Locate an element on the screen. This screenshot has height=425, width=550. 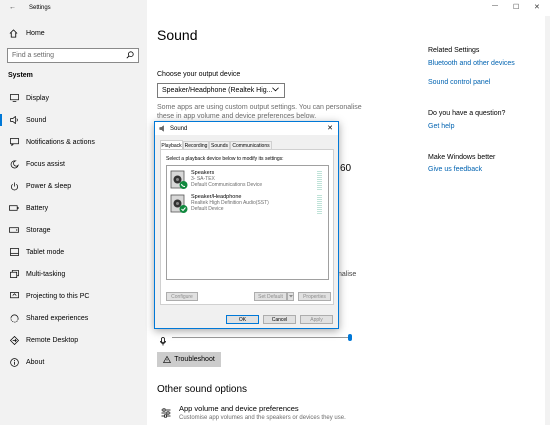
make-windows-better-title: Make Windows better is located at coordinates (462, 157).